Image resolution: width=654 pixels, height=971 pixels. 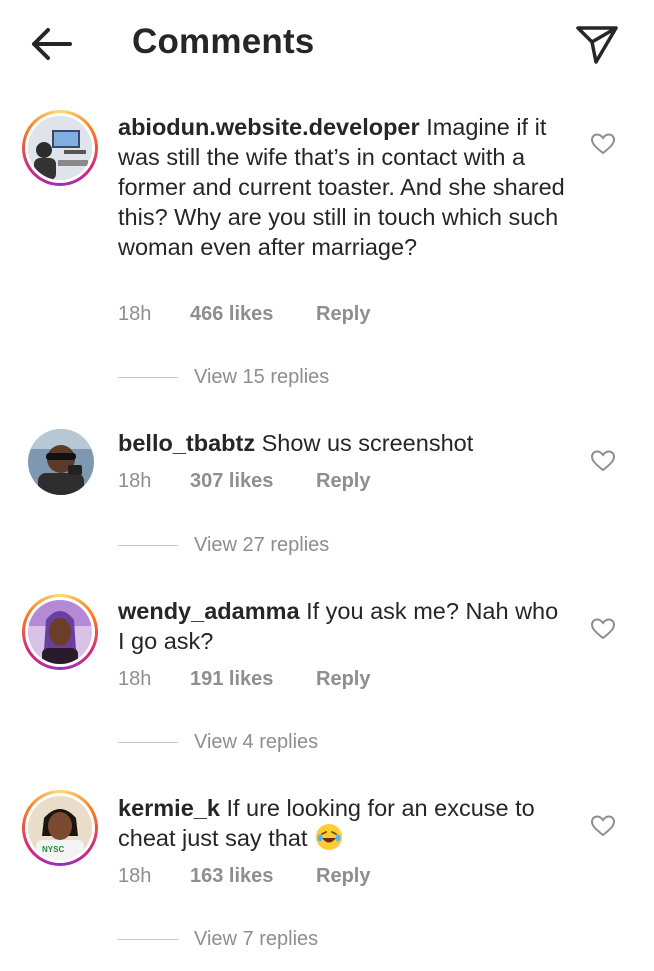 I want to click on view-replies-button: View 27 replies, so click(x=223, y=545).